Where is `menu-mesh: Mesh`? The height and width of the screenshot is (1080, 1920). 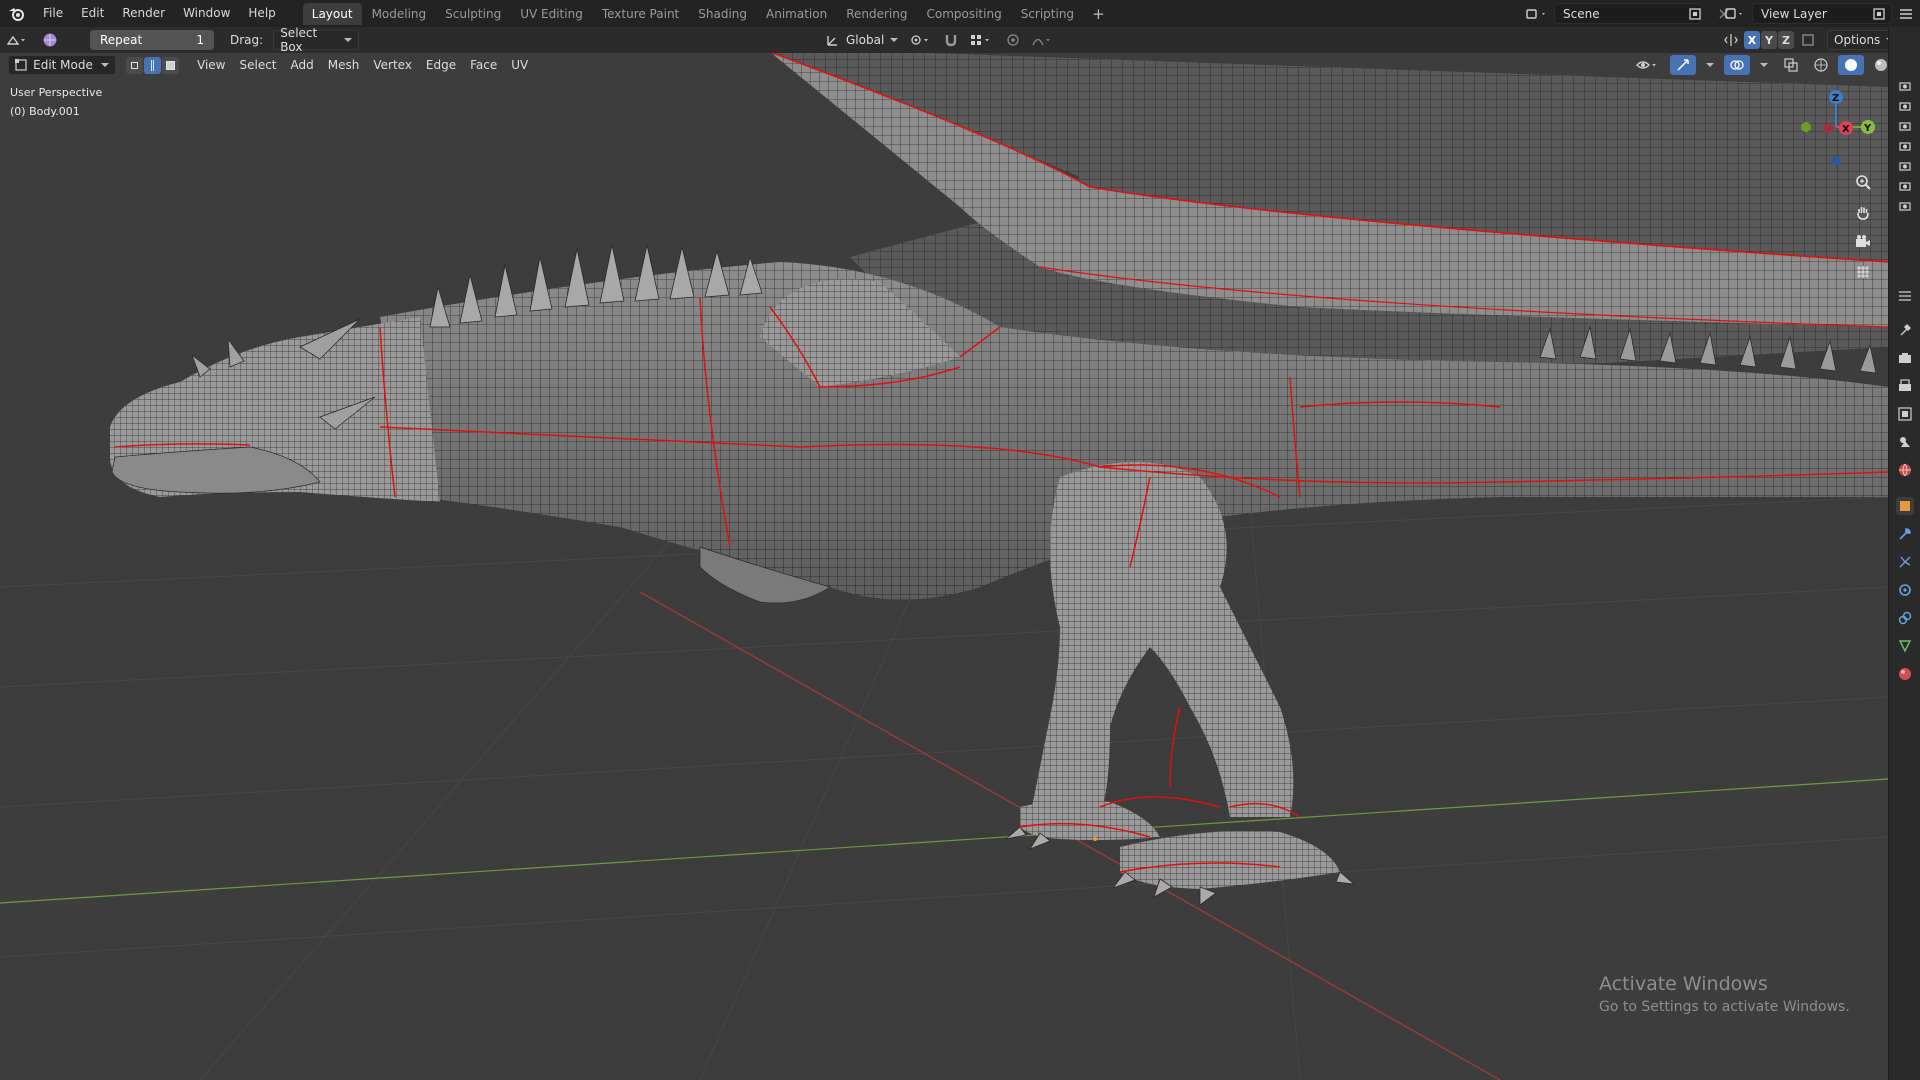
menu-mesh: Mesh is located at coordinates (344, 65).